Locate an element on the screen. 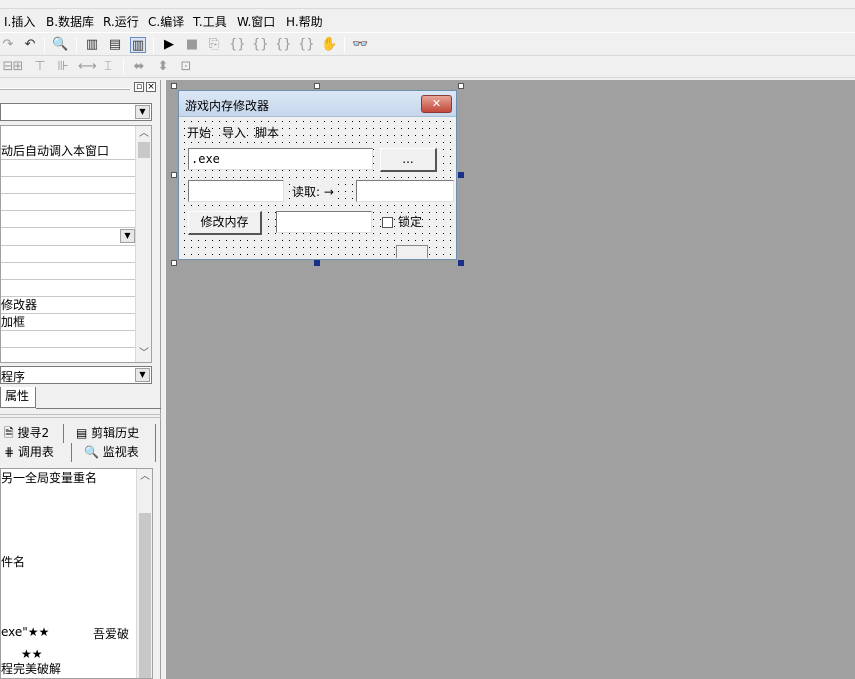 This screenshot has width=855, height=679. object-combo: ▼ is located at coordinates (76, 112).